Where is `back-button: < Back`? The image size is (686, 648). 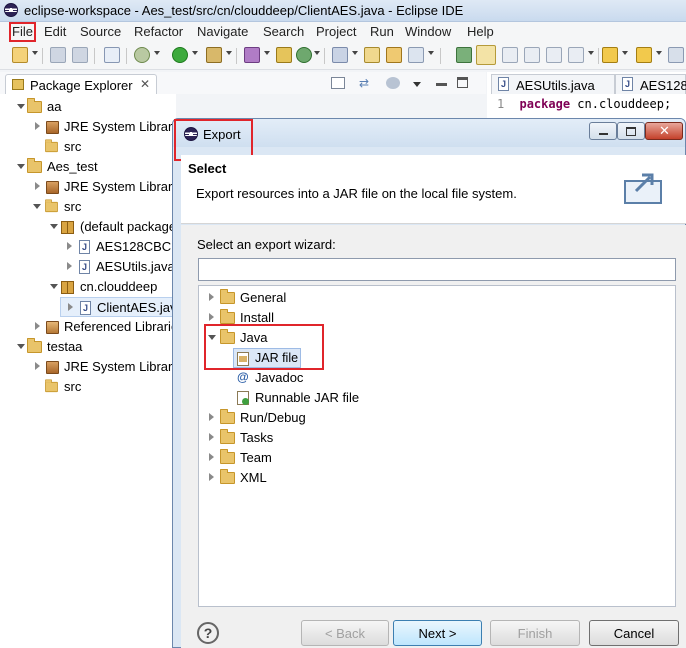
back-button: < Back is located at coordinates (345, 633).